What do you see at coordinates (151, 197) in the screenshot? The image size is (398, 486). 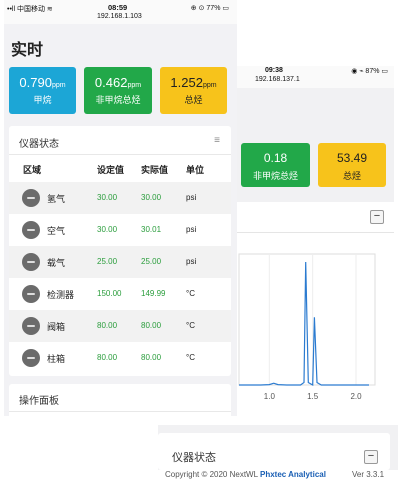 I see `actual-value: 30.00` at bounding box center [151, 197].